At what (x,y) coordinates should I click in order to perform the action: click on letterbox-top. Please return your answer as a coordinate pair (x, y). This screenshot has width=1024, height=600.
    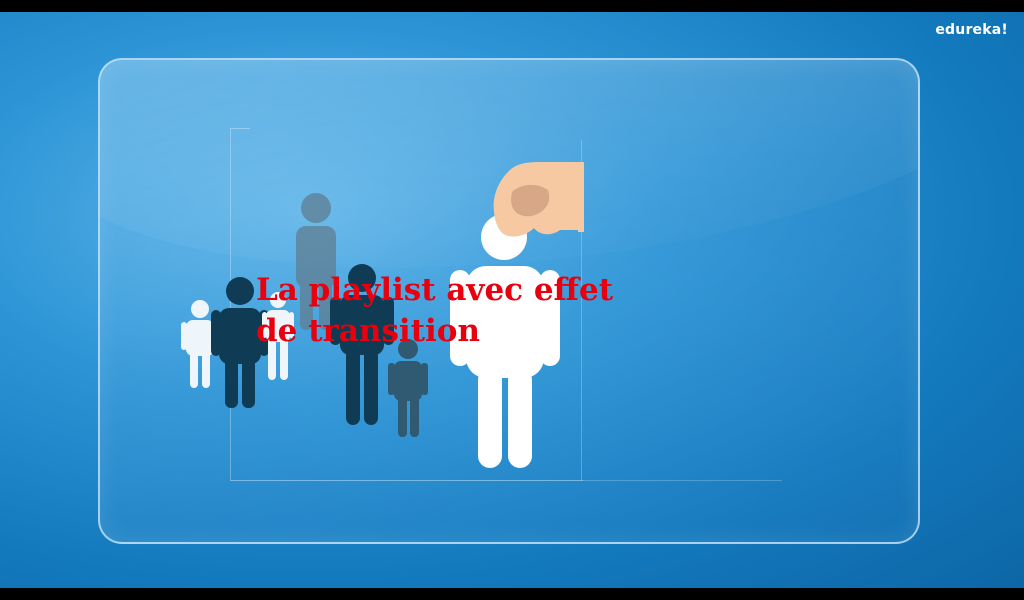
    Looking at the image, I should click on (512, 6).